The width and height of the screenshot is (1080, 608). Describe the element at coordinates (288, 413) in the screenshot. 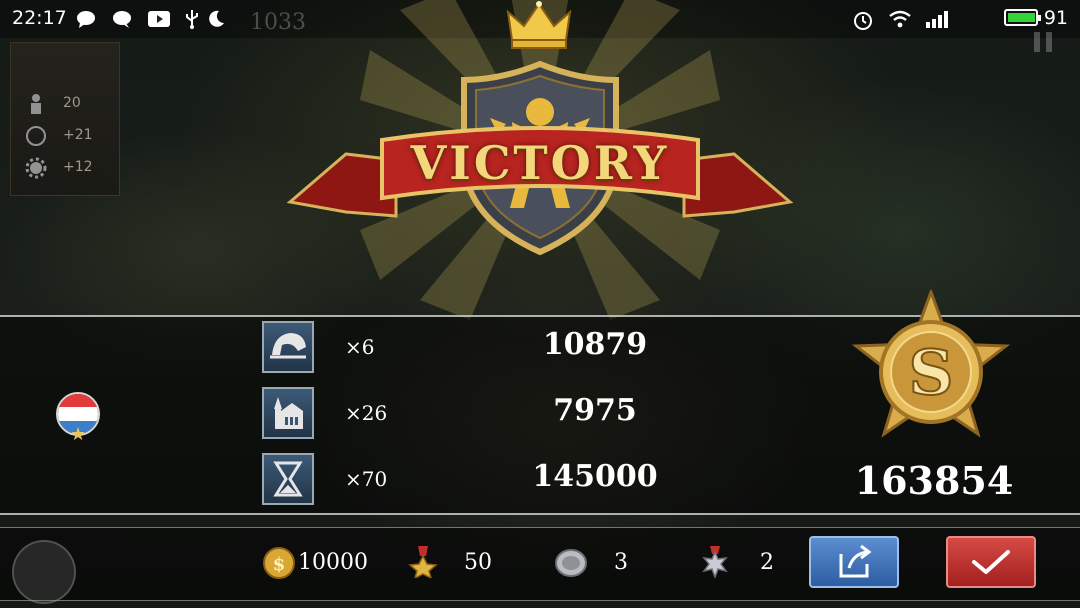

I see `city-building-icon` at that location.